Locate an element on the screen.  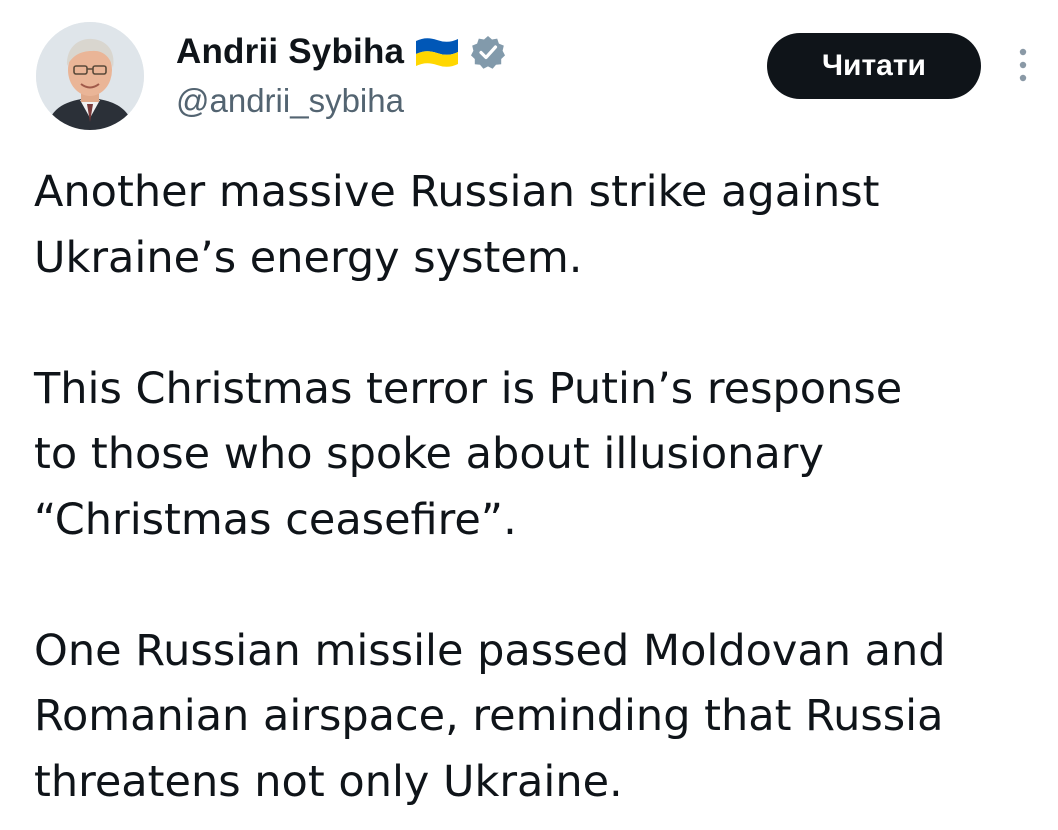
avatar is located at coordinates (90, 76).